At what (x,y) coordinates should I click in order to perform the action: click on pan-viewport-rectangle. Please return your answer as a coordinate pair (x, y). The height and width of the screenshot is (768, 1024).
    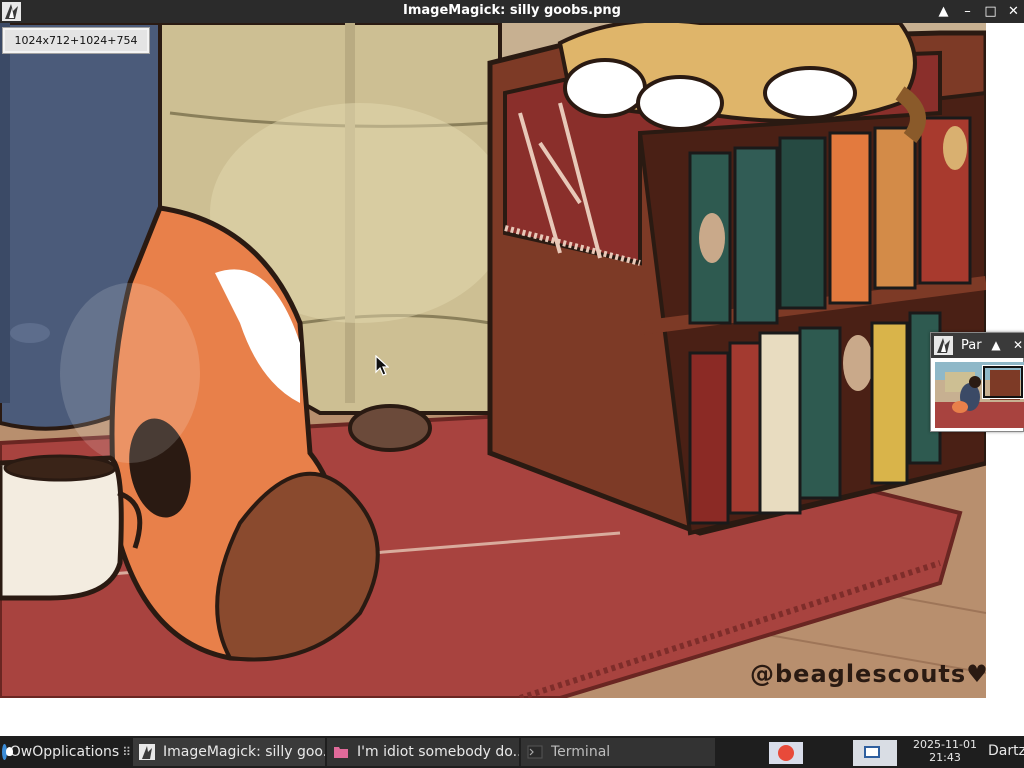
    Looking at the image, I should click on (1003, 382).